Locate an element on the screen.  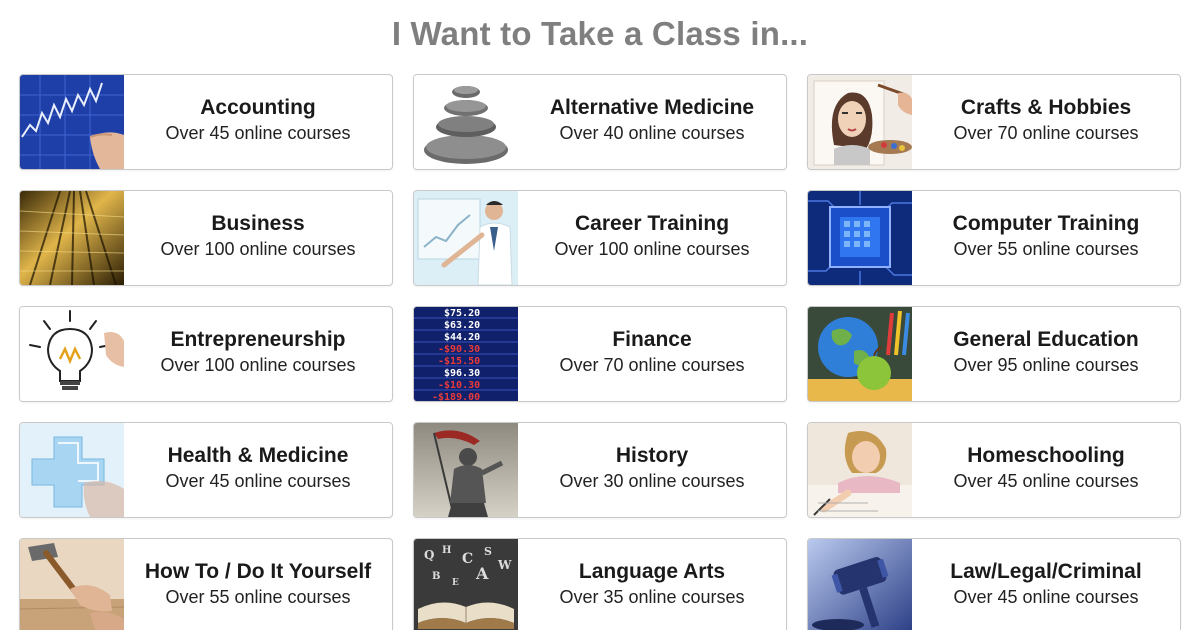
category-card-computer-training: Computer Training Over 55 online courses is located at coordinates (994, 238).